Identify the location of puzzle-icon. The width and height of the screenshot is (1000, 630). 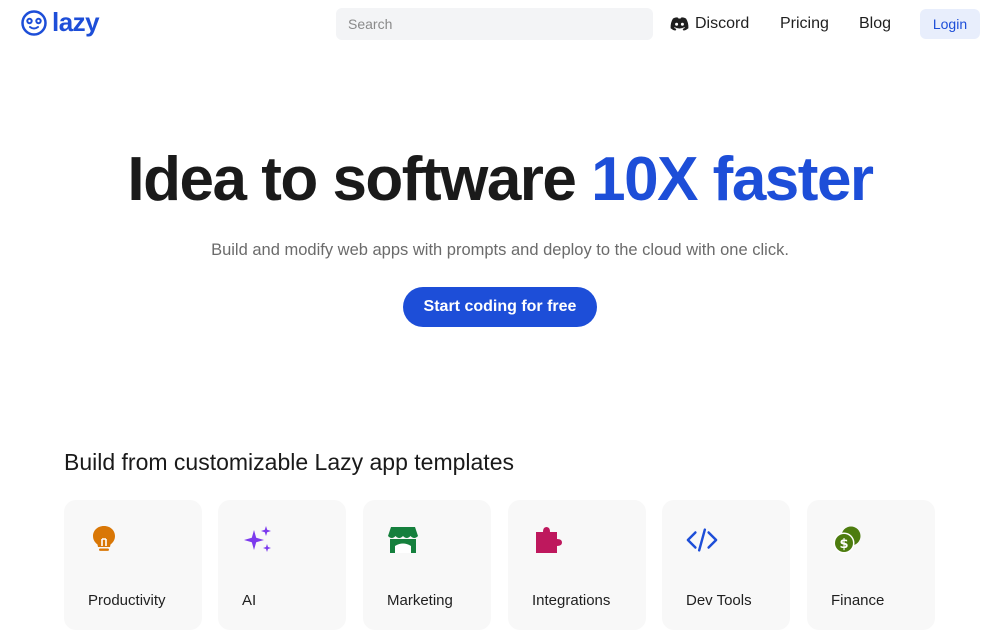
(548, 540).